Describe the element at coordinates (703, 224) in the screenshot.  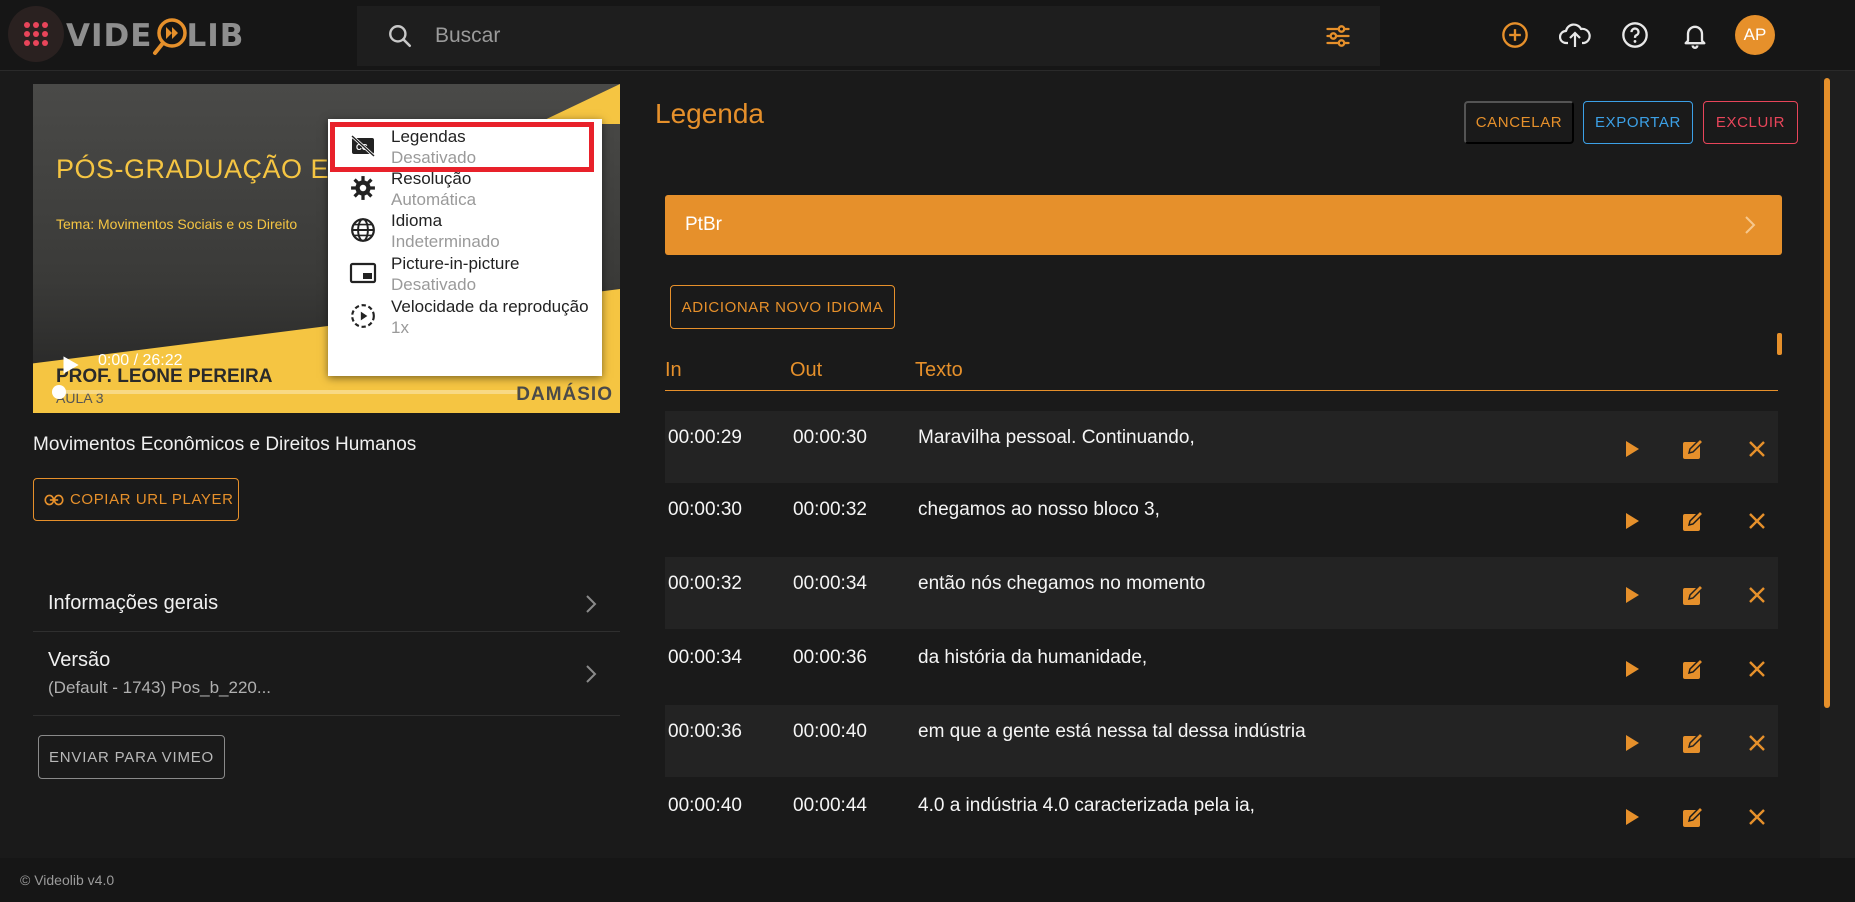
I see `language-name: PtBr` at that location.